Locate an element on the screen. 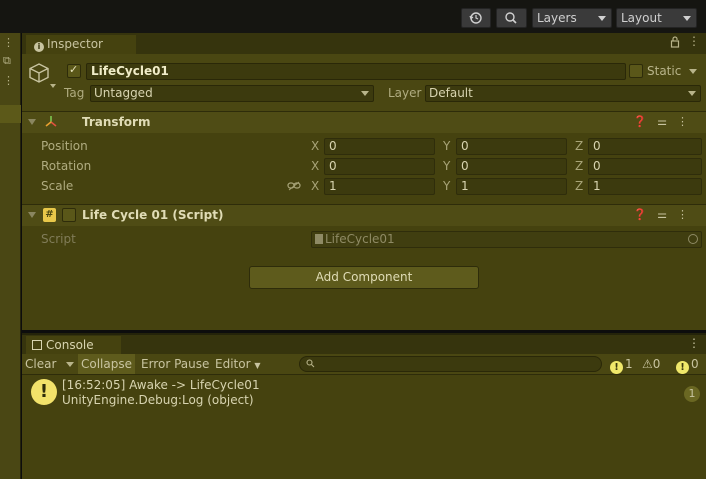  object-picker-icon is located at coordinates (693, 239).